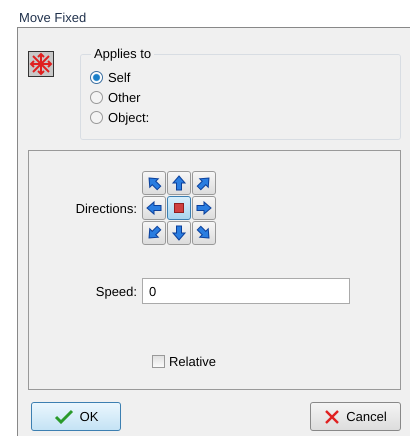 The image size is (410, 446). What do you see at coordinates (332, 416) in the screenshot?
I see `close-icon` at bounding box center [332, 416].